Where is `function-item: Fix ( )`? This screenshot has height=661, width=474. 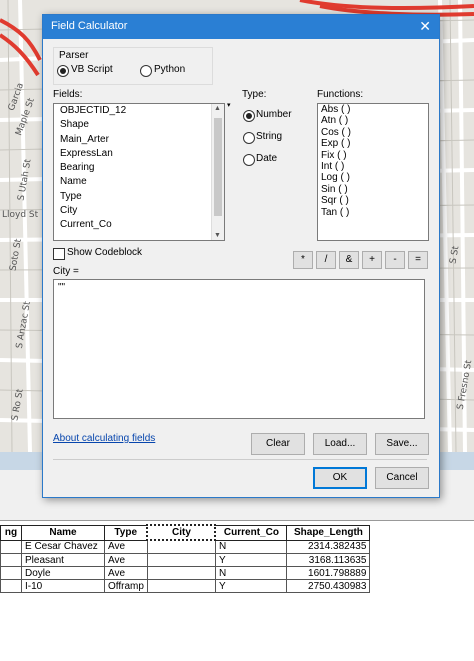
function-item: Fix ( ) is located at coordinates (373, 155).